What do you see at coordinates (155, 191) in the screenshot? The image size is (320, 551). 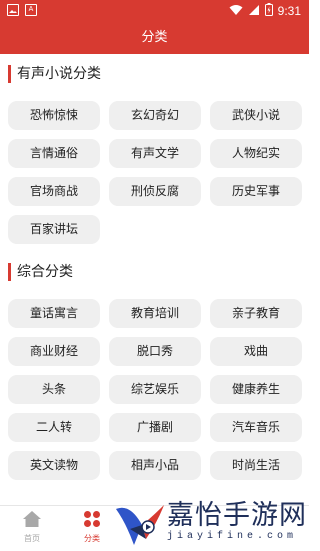 I see `category-chip: 刑侦反腐` at bounding box center [155, 191].